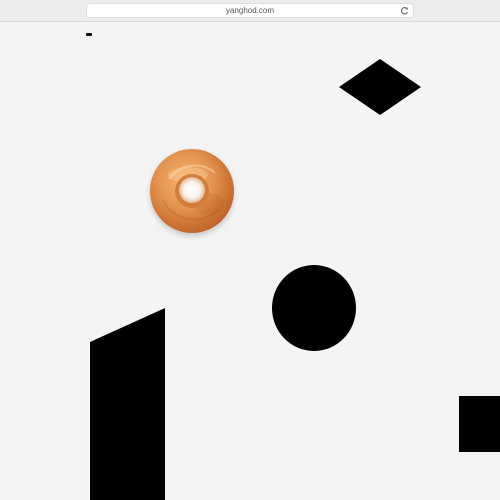 The image size is (500, 500). I want to click on browser-toolbar: yanghod.com, so click(250, 11).